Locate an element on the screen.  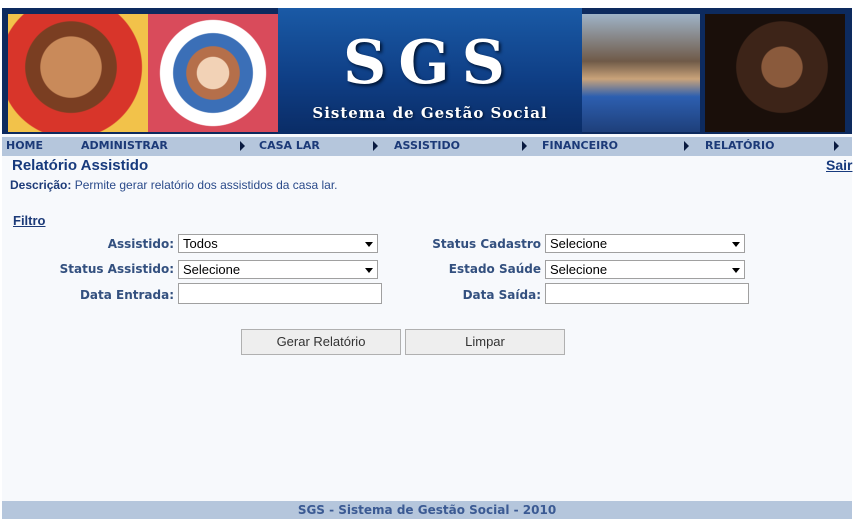
description-label: Descrição: is located at coordinates (41, 185).